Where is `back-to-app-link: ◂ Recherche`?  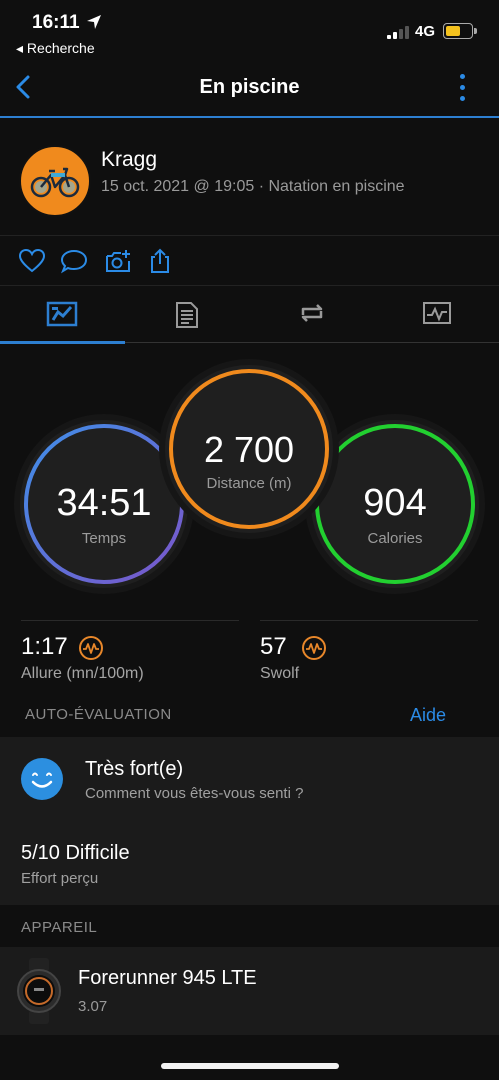
back-to-app-link: ◂ Recherche is located at coordinates (55, 48).